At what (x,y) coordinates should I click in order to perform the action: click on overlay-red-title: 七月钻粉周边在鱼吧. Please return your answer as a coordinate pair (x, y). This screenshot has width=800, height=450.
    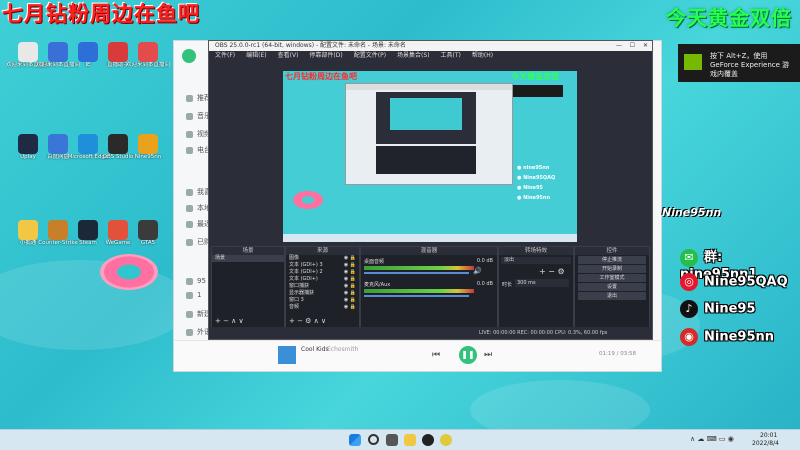
    Looking at the image, I should click on (101, 14).